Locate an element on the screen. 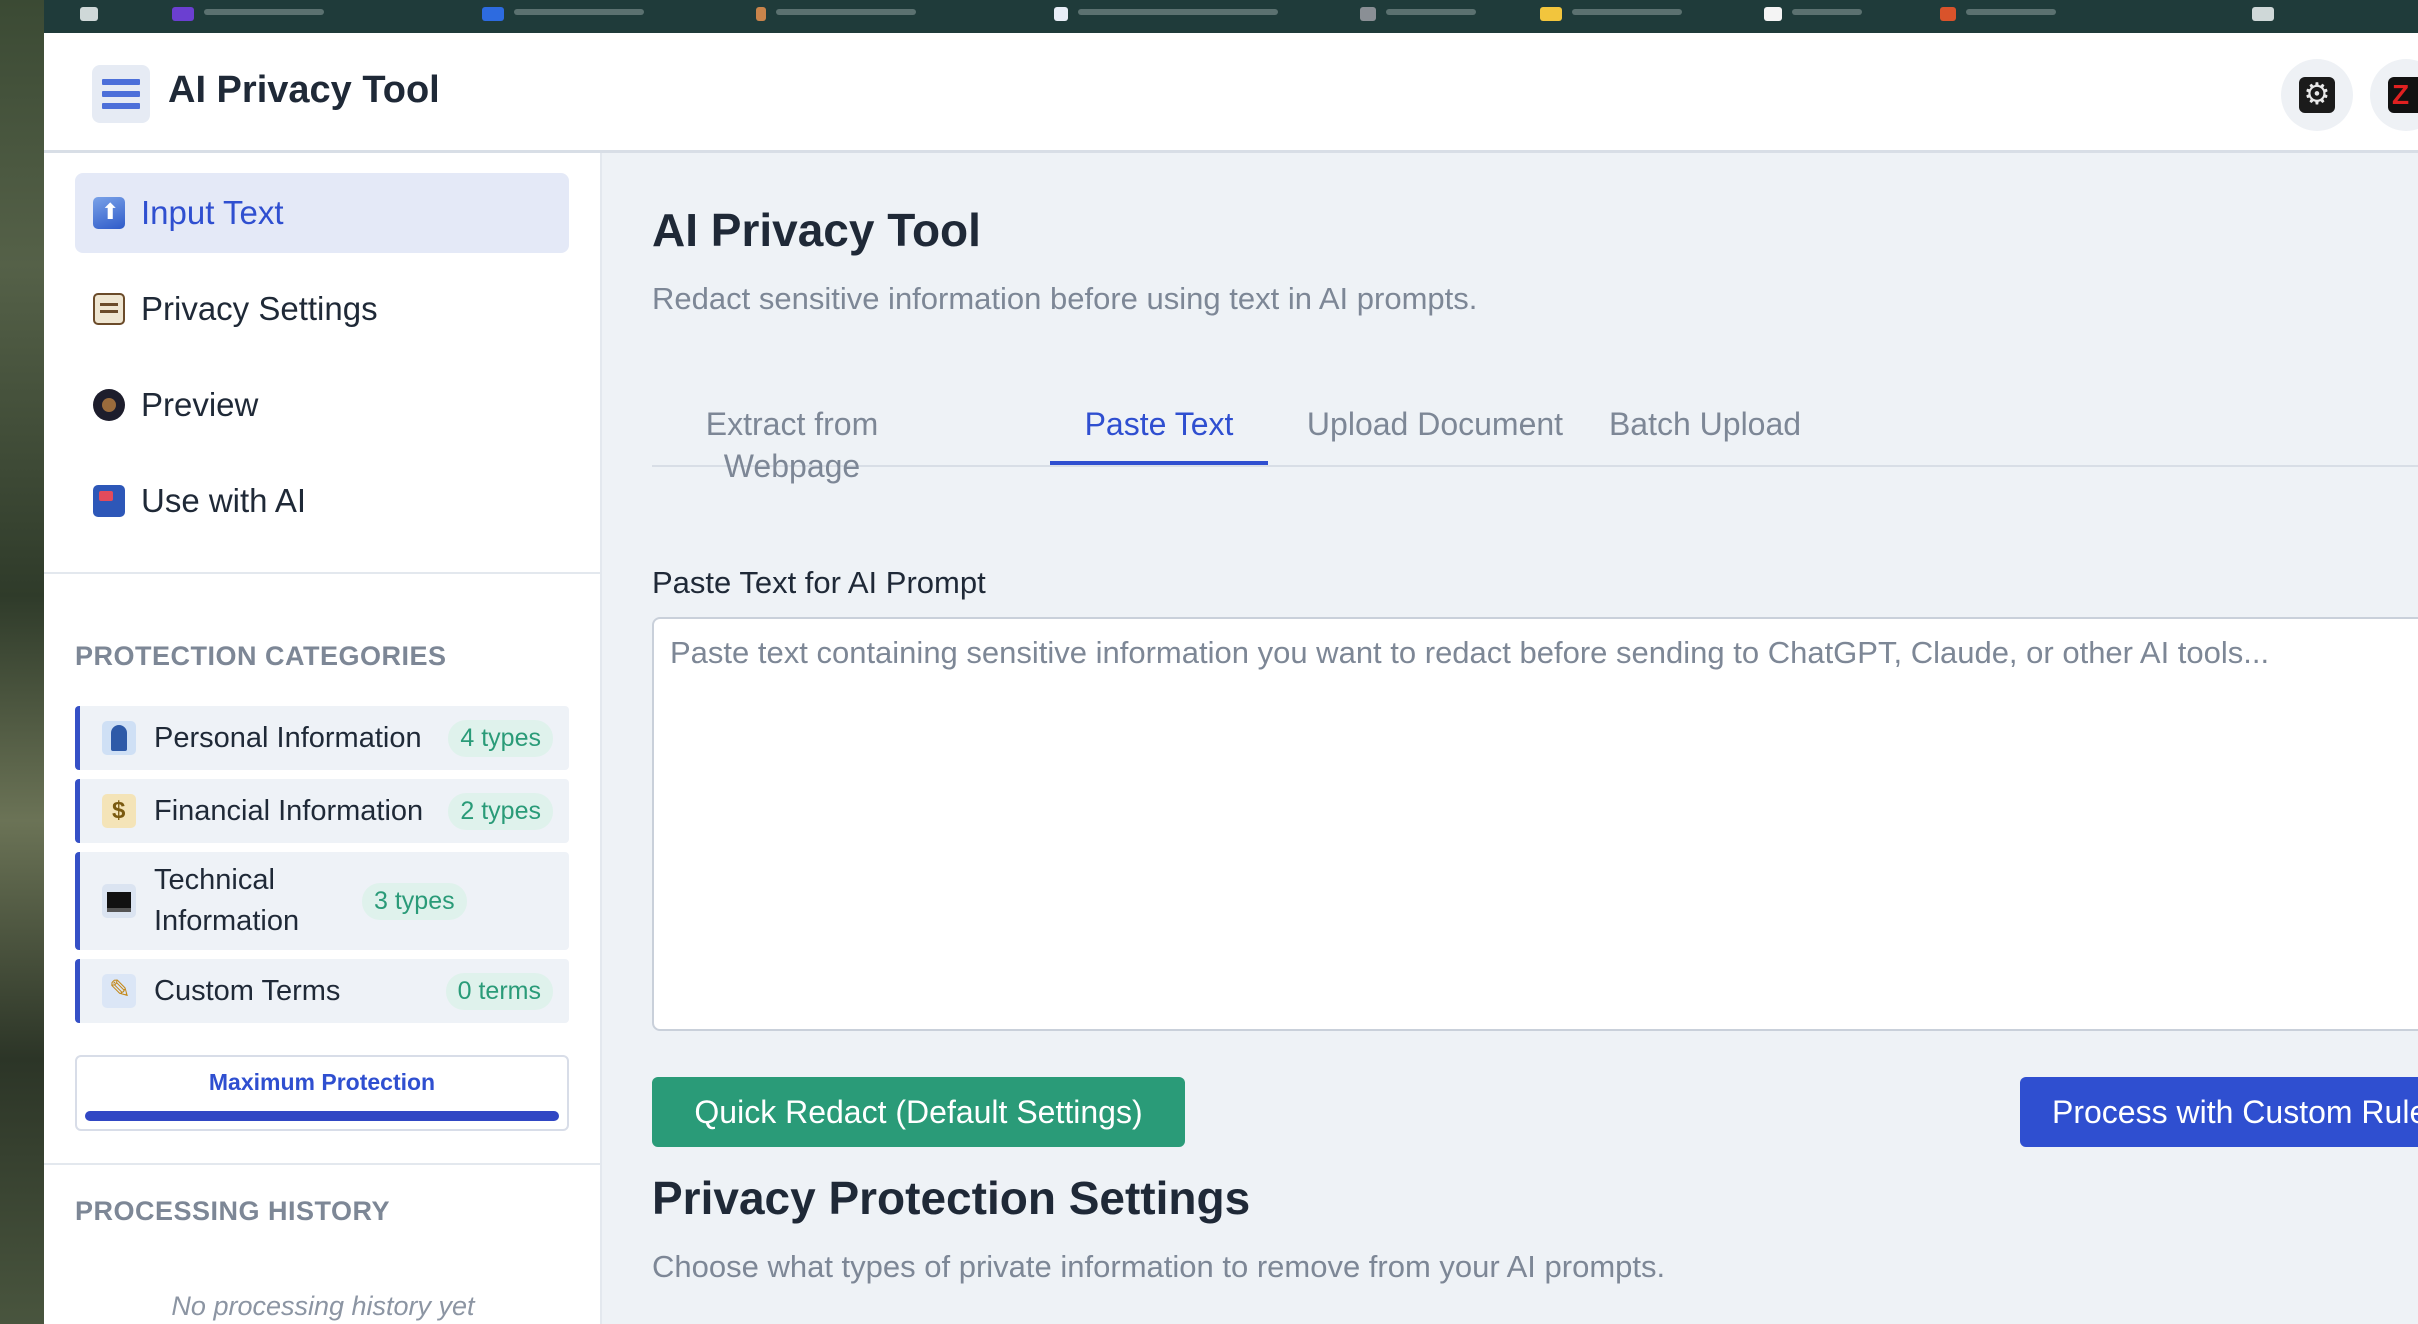 The width and height of the screenshot is (2418, 1324). tab-extract-from-webpage: Extract from Webpage is located at coordinates (792, 443).